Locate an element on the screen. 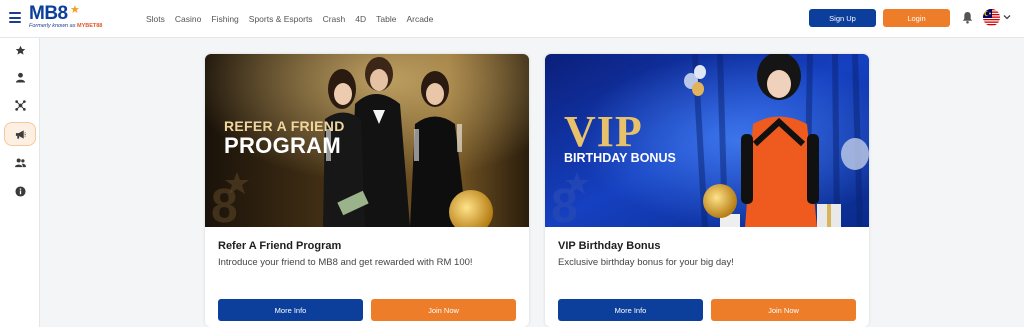 The width and height of the screenshot is (1024, 327). chevron-down-icon is located at coordinates (1007, 17).